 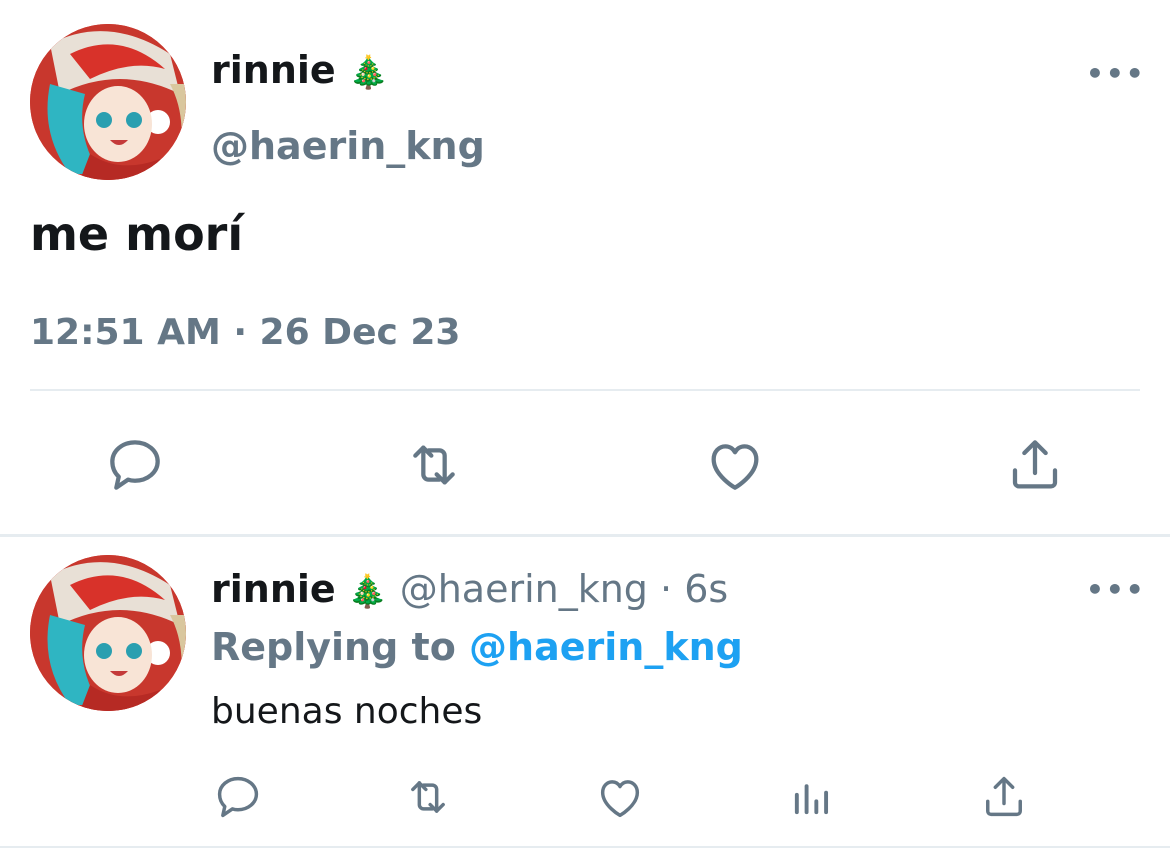 What do you see at coordinates (812, 797) in the screenshot?
I see `analytics-icon` at bounding box center [812, 797].